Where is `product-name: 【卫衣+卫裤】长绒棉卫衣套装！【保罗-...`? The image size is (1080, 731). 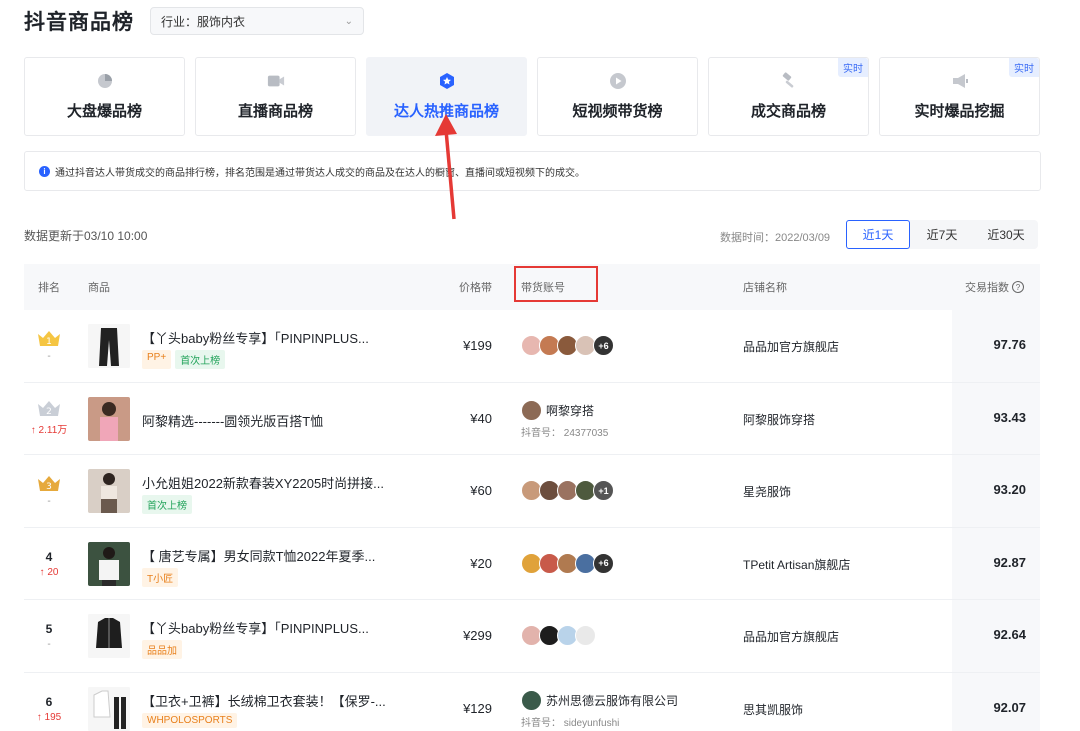
product-name: 【卫衣+卫裤】长绒棉卫衣套装！【保罗-... is located at coordinates (264, 700).